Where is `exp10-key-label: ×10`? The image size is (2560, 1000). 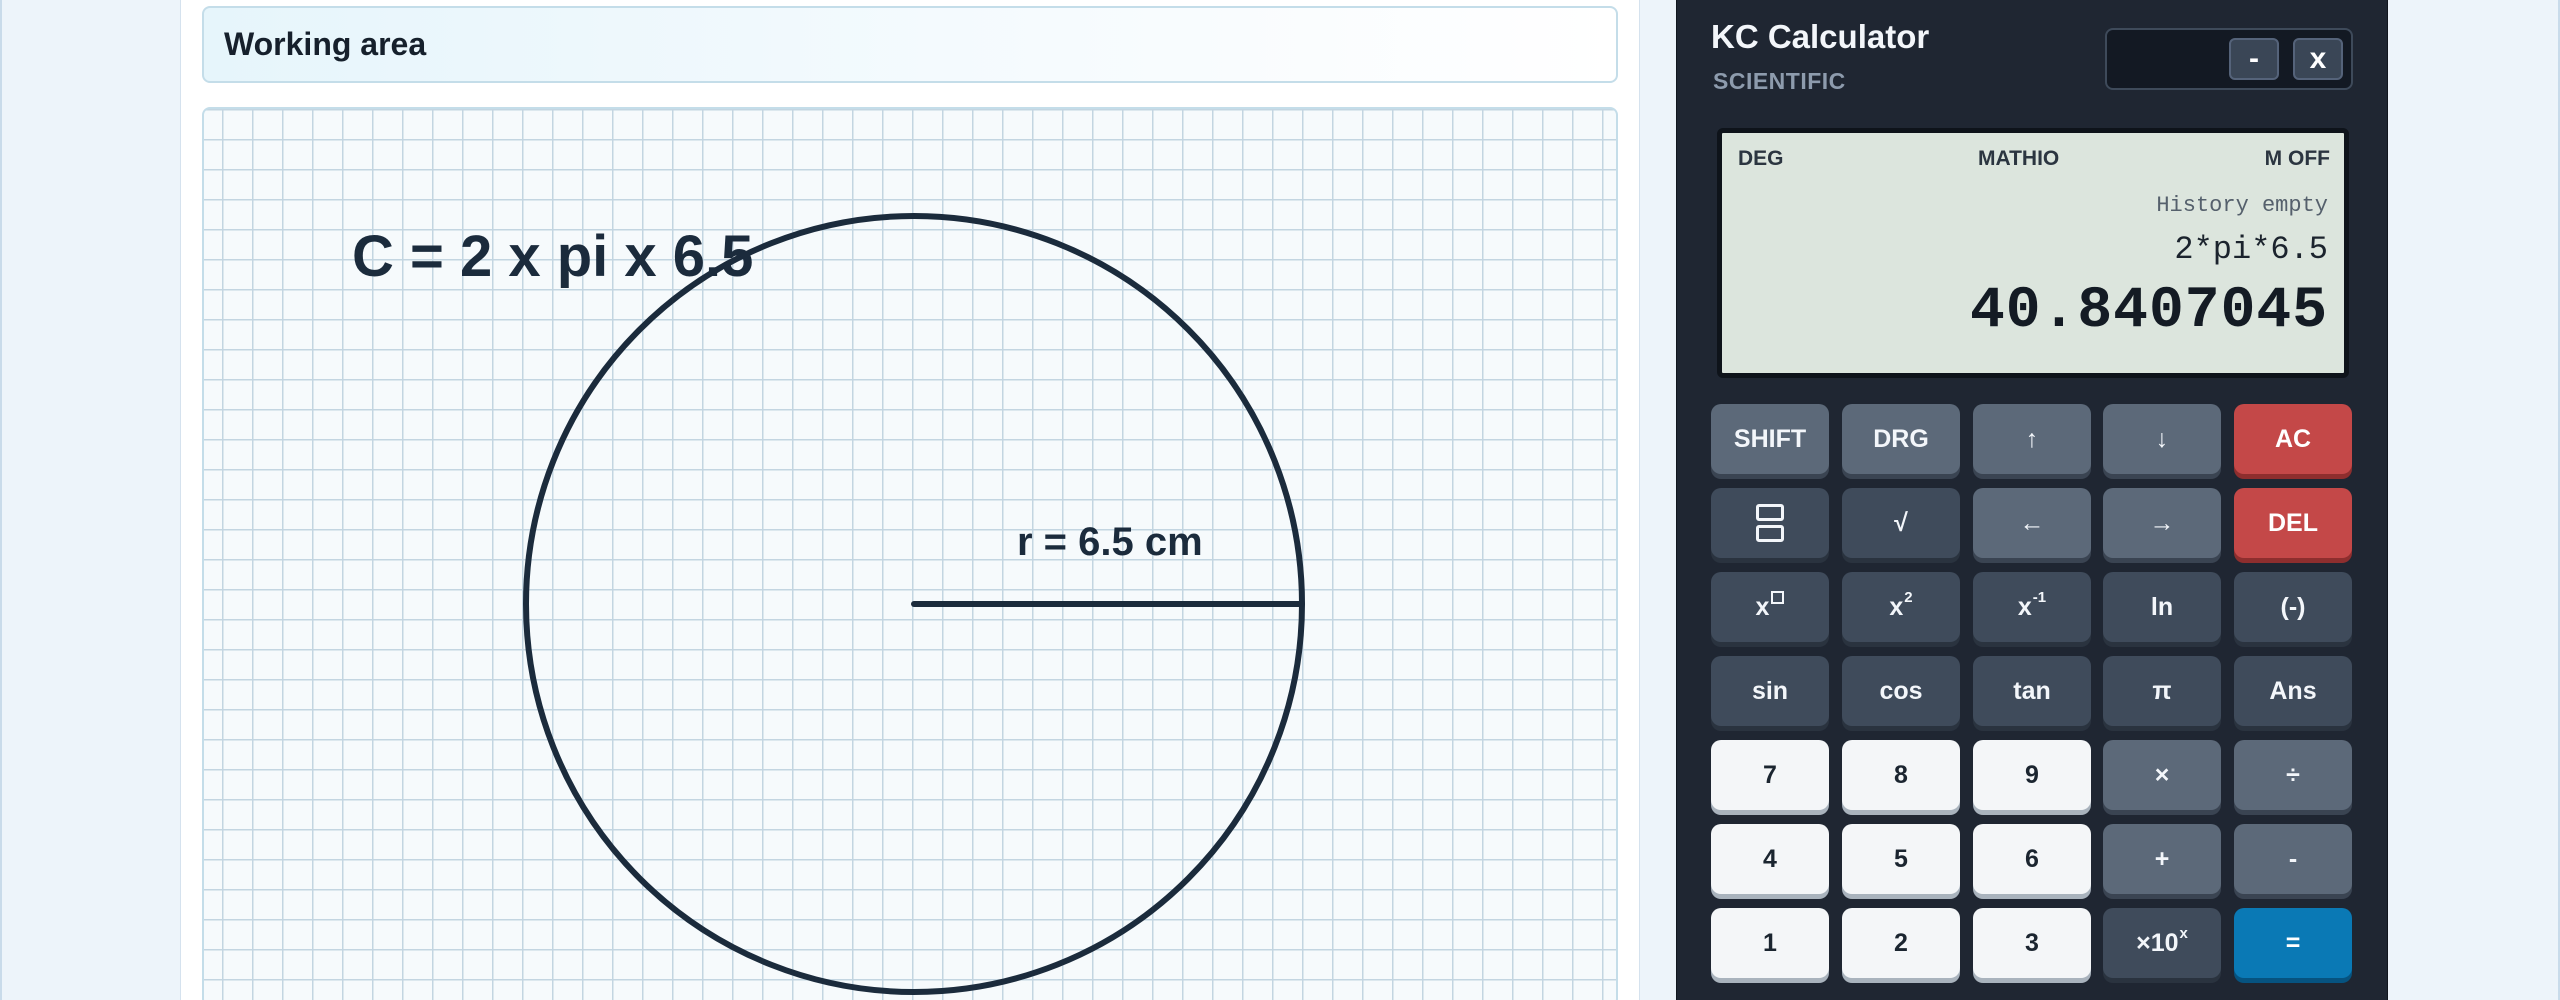
exp10-key-label: ×10 is located at coordinates (2157, 942).